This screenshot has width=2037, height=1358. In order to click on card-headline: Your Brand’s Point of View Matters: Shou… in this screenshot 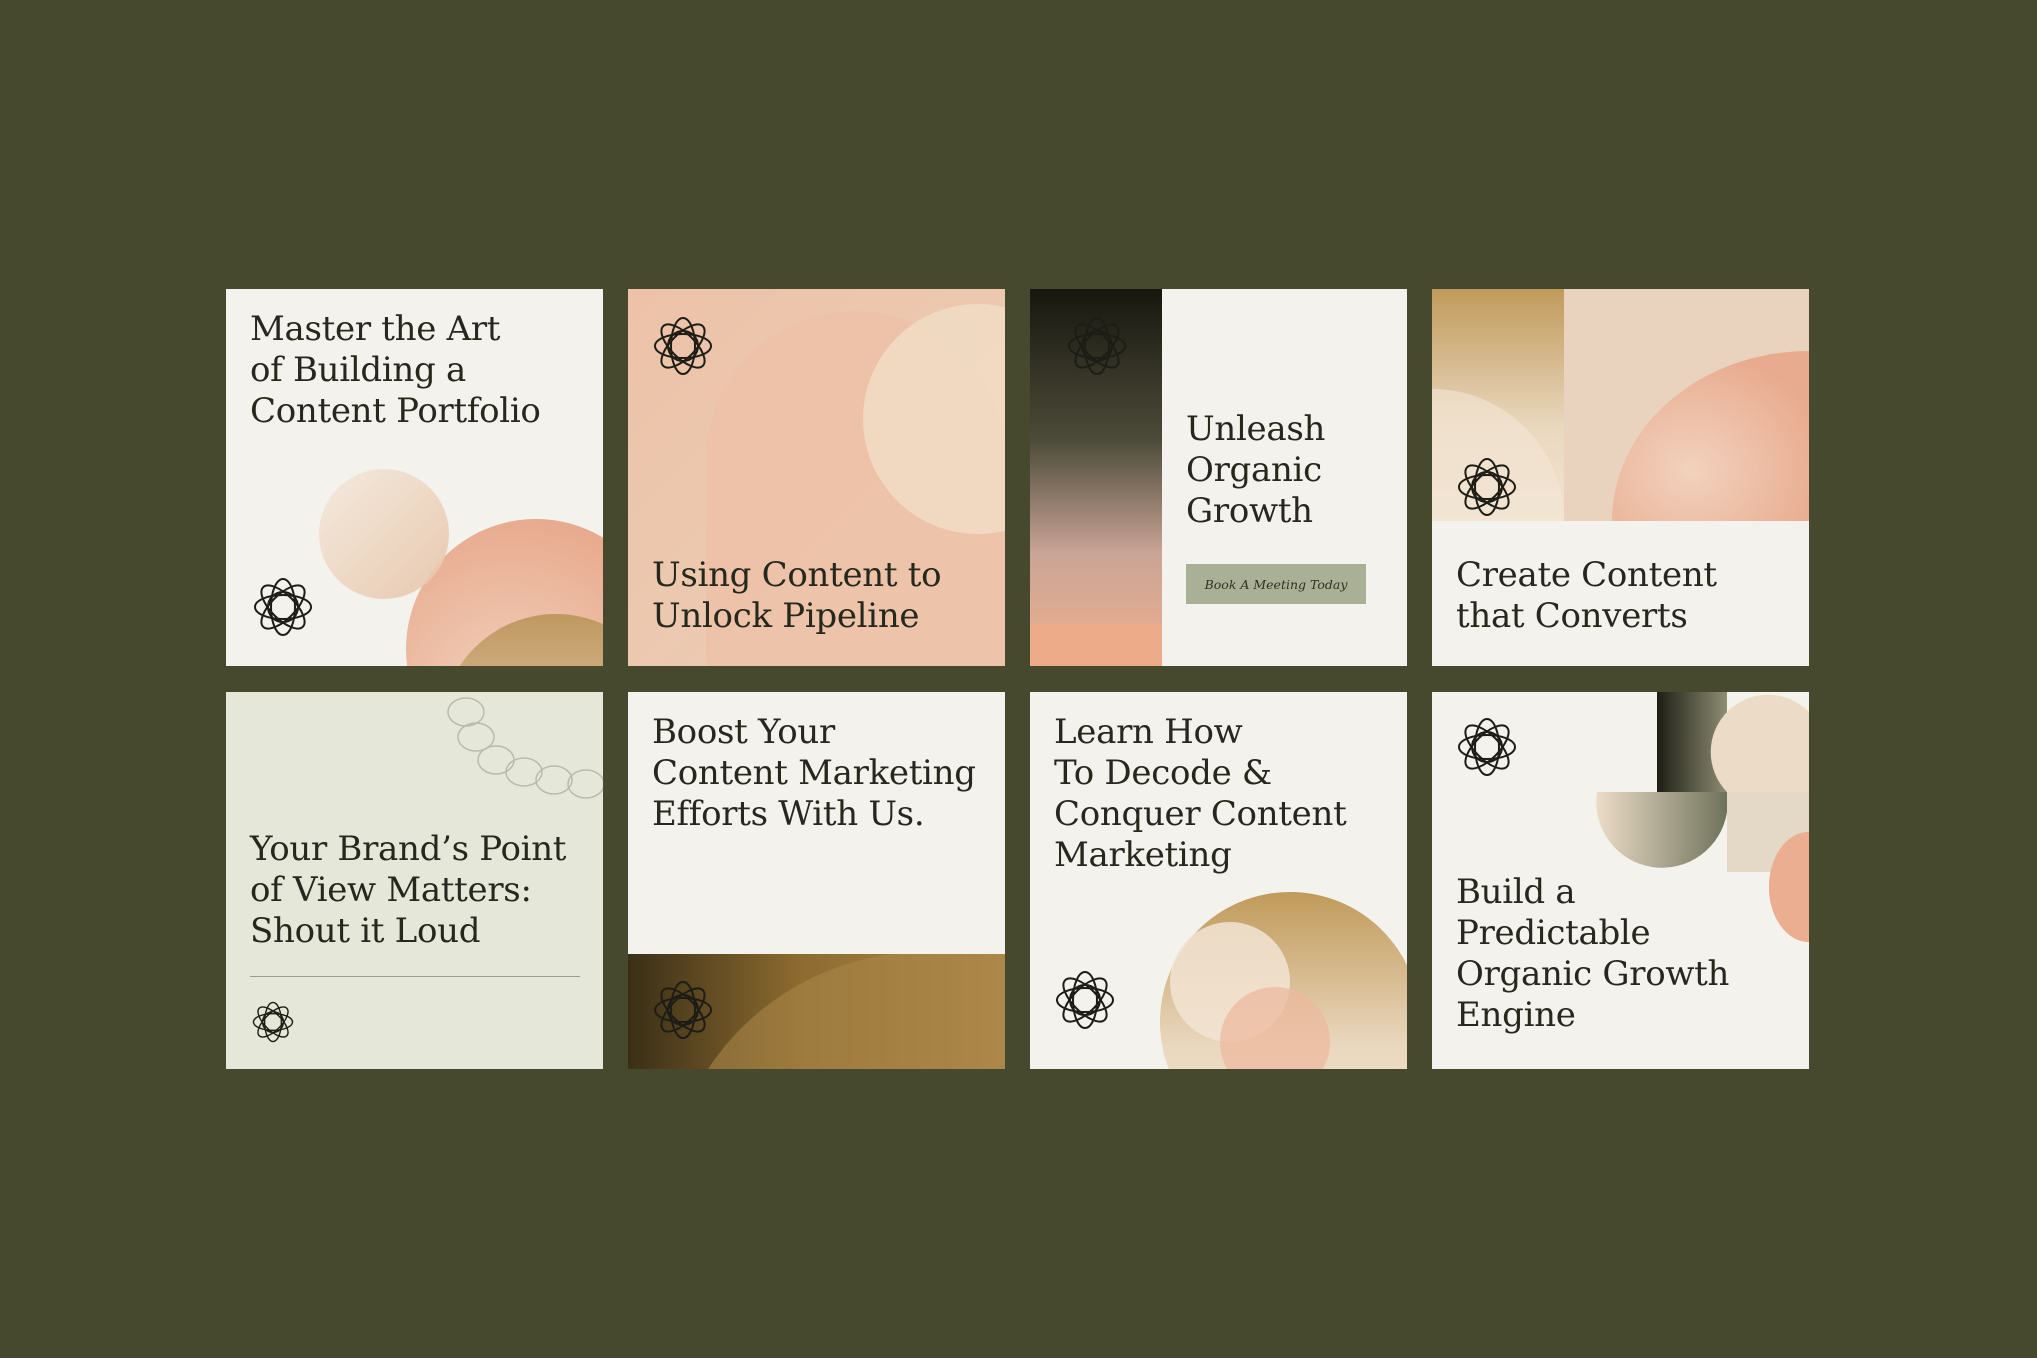, I will do `click(408, 890)`.